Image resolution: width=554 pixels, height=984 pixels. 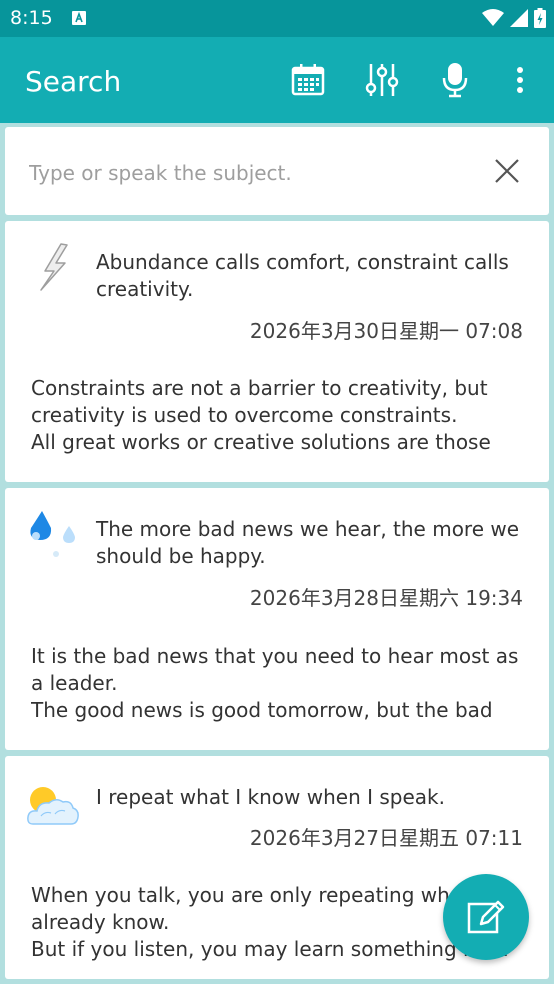 What do you see at coordinates (53, 806) in the screenshot?
I see `partly-cloudy-icon` at bounding box center [53, 806].